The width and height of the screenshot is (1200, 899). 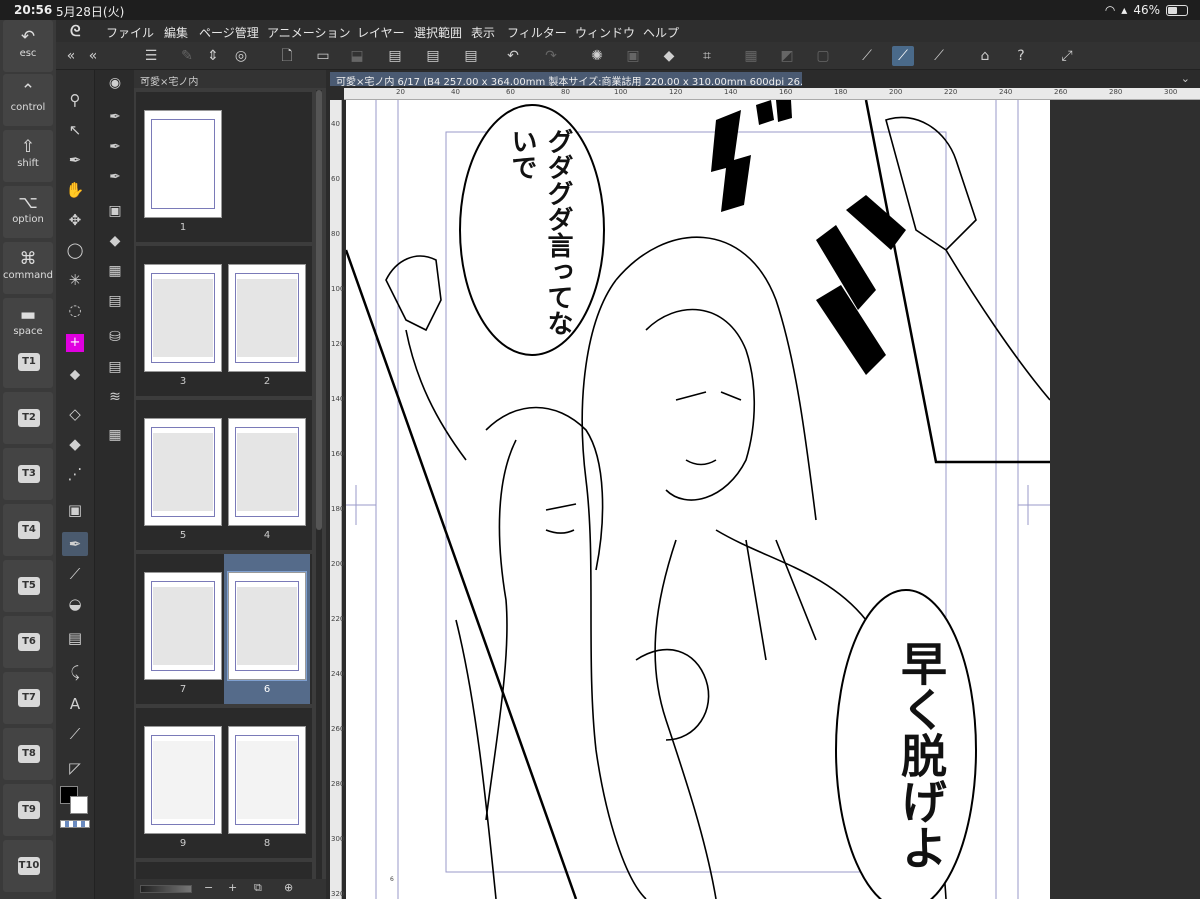 I want to click on menu-animation: アニメーション, so click(x=309, y=32).